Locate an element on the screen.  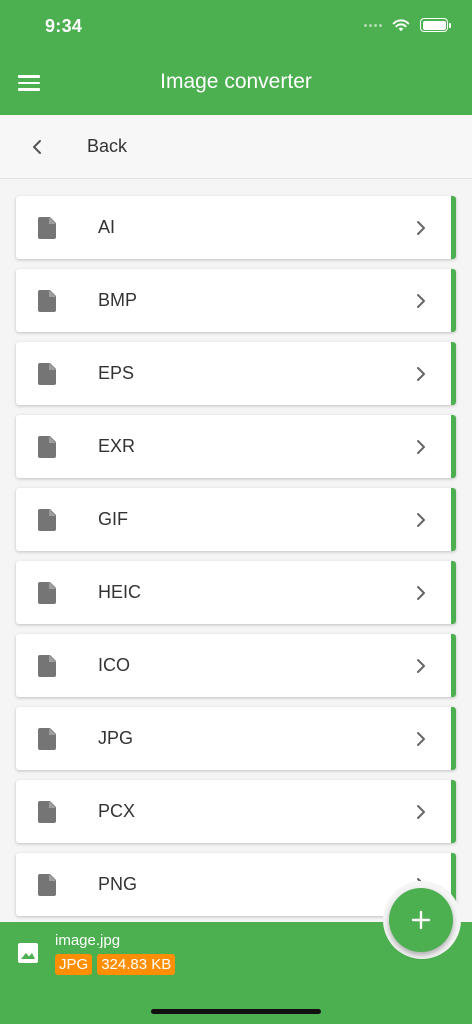
format-item-exr: EXR is located at coordinates (236, 446).